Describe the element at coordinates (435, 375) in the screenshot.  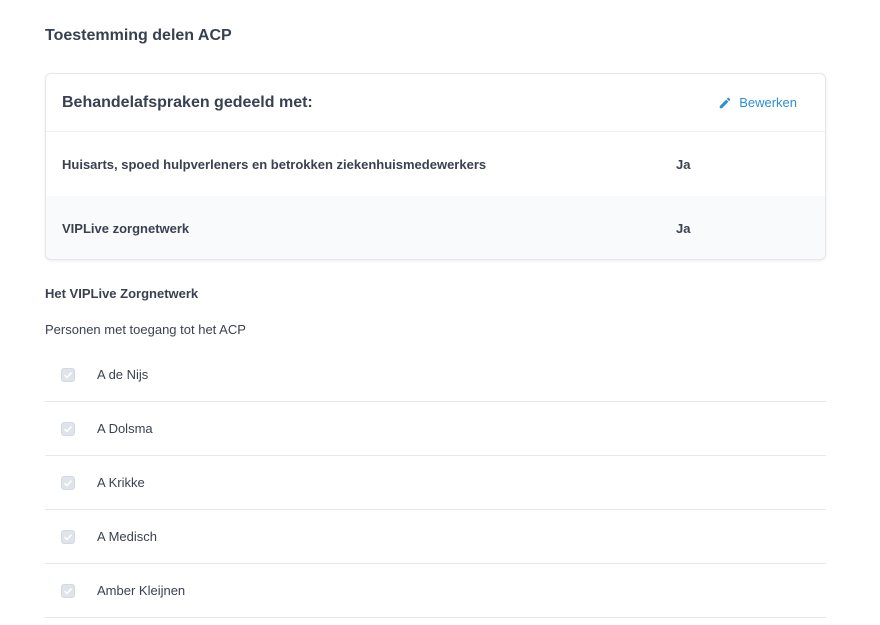
I see `list-item: A de Nijs` at that location.